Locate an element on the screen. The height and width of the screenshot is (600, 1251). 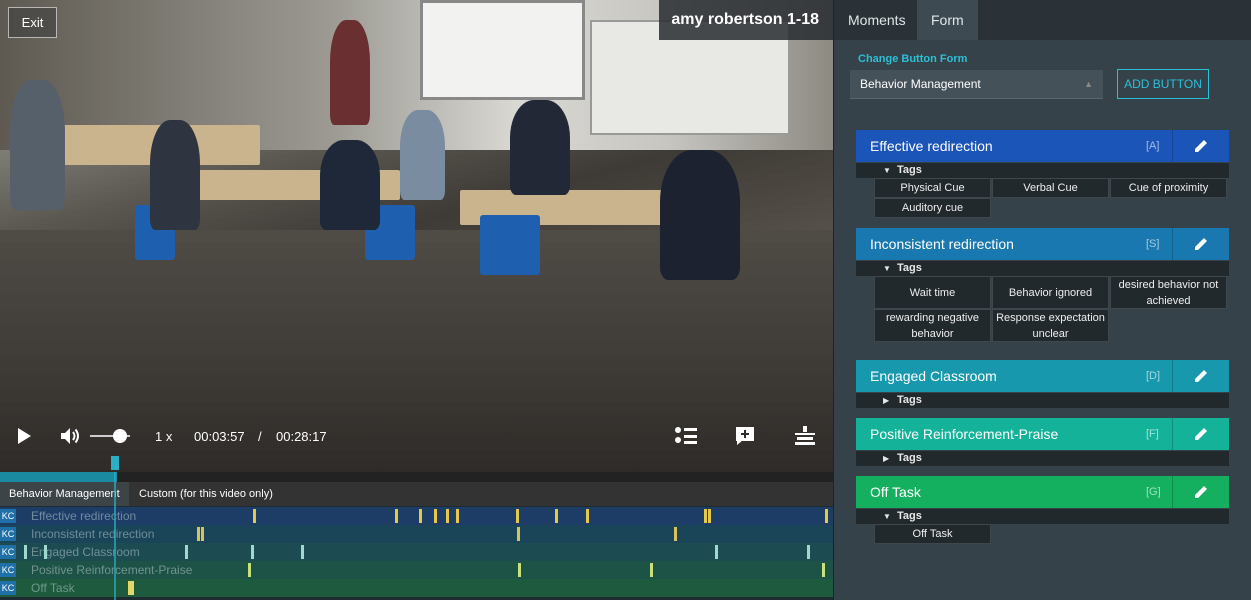
behavior-button: Effective redirection [A] is located at coordinates (1042, 146).